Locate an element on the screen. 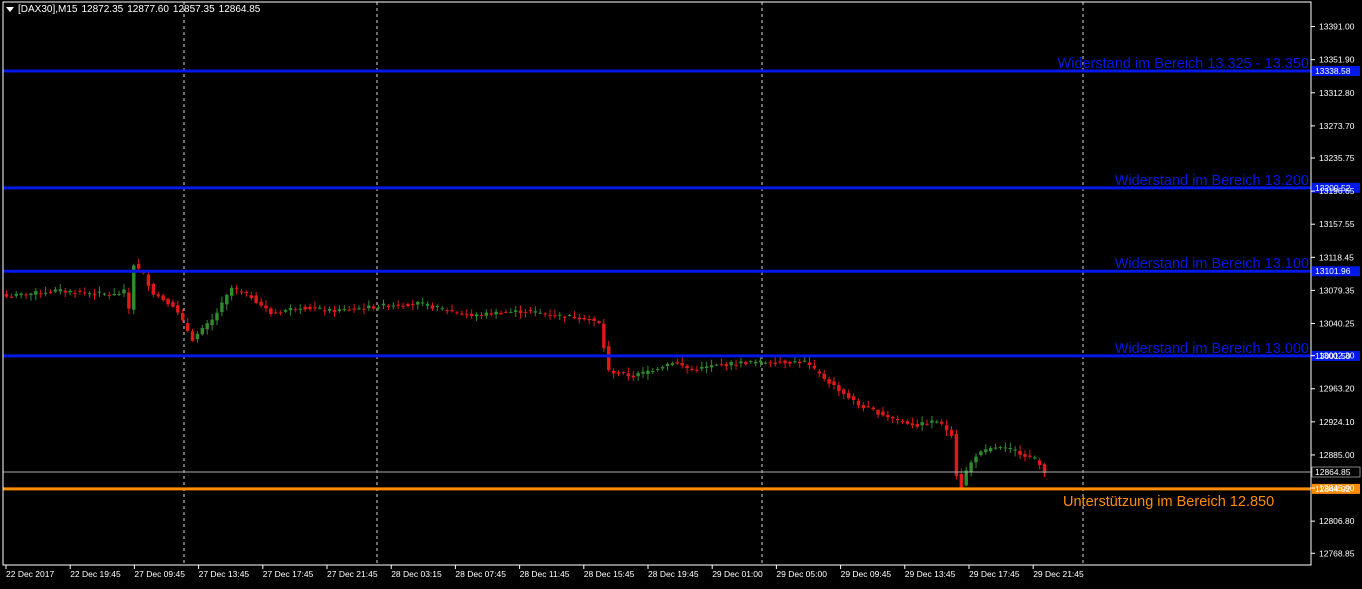  resistance-level-annotation: Widerstand im Bereich 13.000 is located at coordinates (1212, 349).